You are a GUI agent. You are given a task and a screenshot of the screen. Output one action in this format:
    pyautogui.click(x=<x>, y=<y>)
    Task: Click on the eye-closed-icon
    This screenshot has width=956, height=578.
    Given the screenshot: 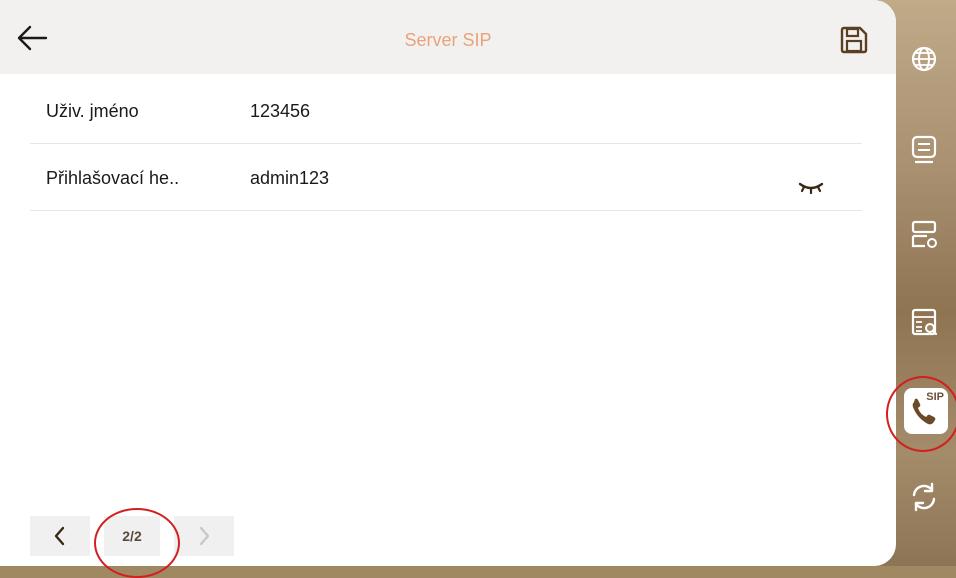 What is the action you would take?
    pyautogui.click(x=811, y=188)
    